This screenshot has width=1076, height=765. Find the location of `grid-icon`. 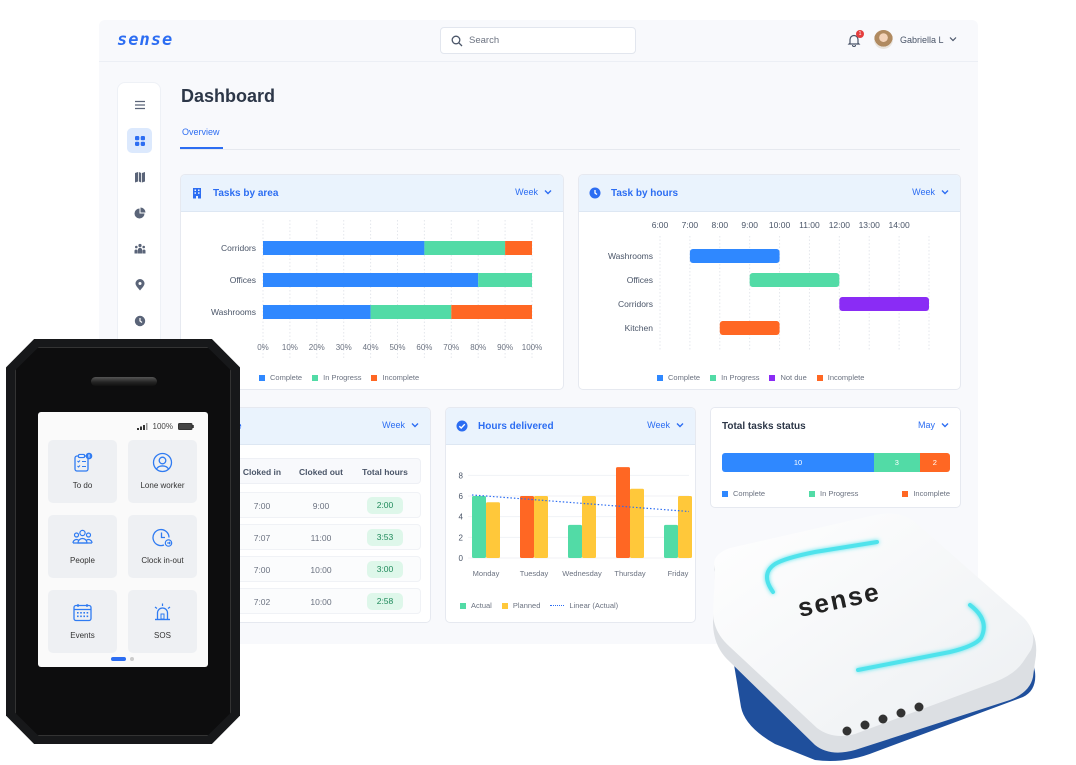

grid-icon is located at coordinates (139, 140).